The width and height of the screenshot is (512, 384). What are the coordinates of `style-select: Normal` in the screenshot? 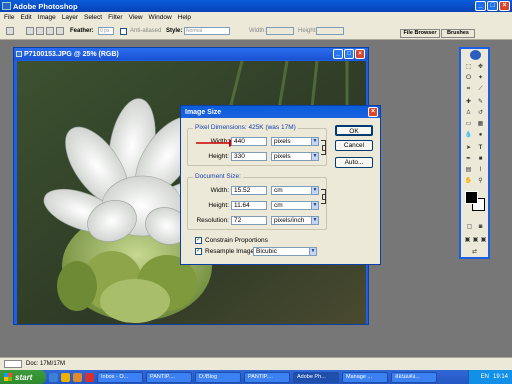 It's located at (207, 31).